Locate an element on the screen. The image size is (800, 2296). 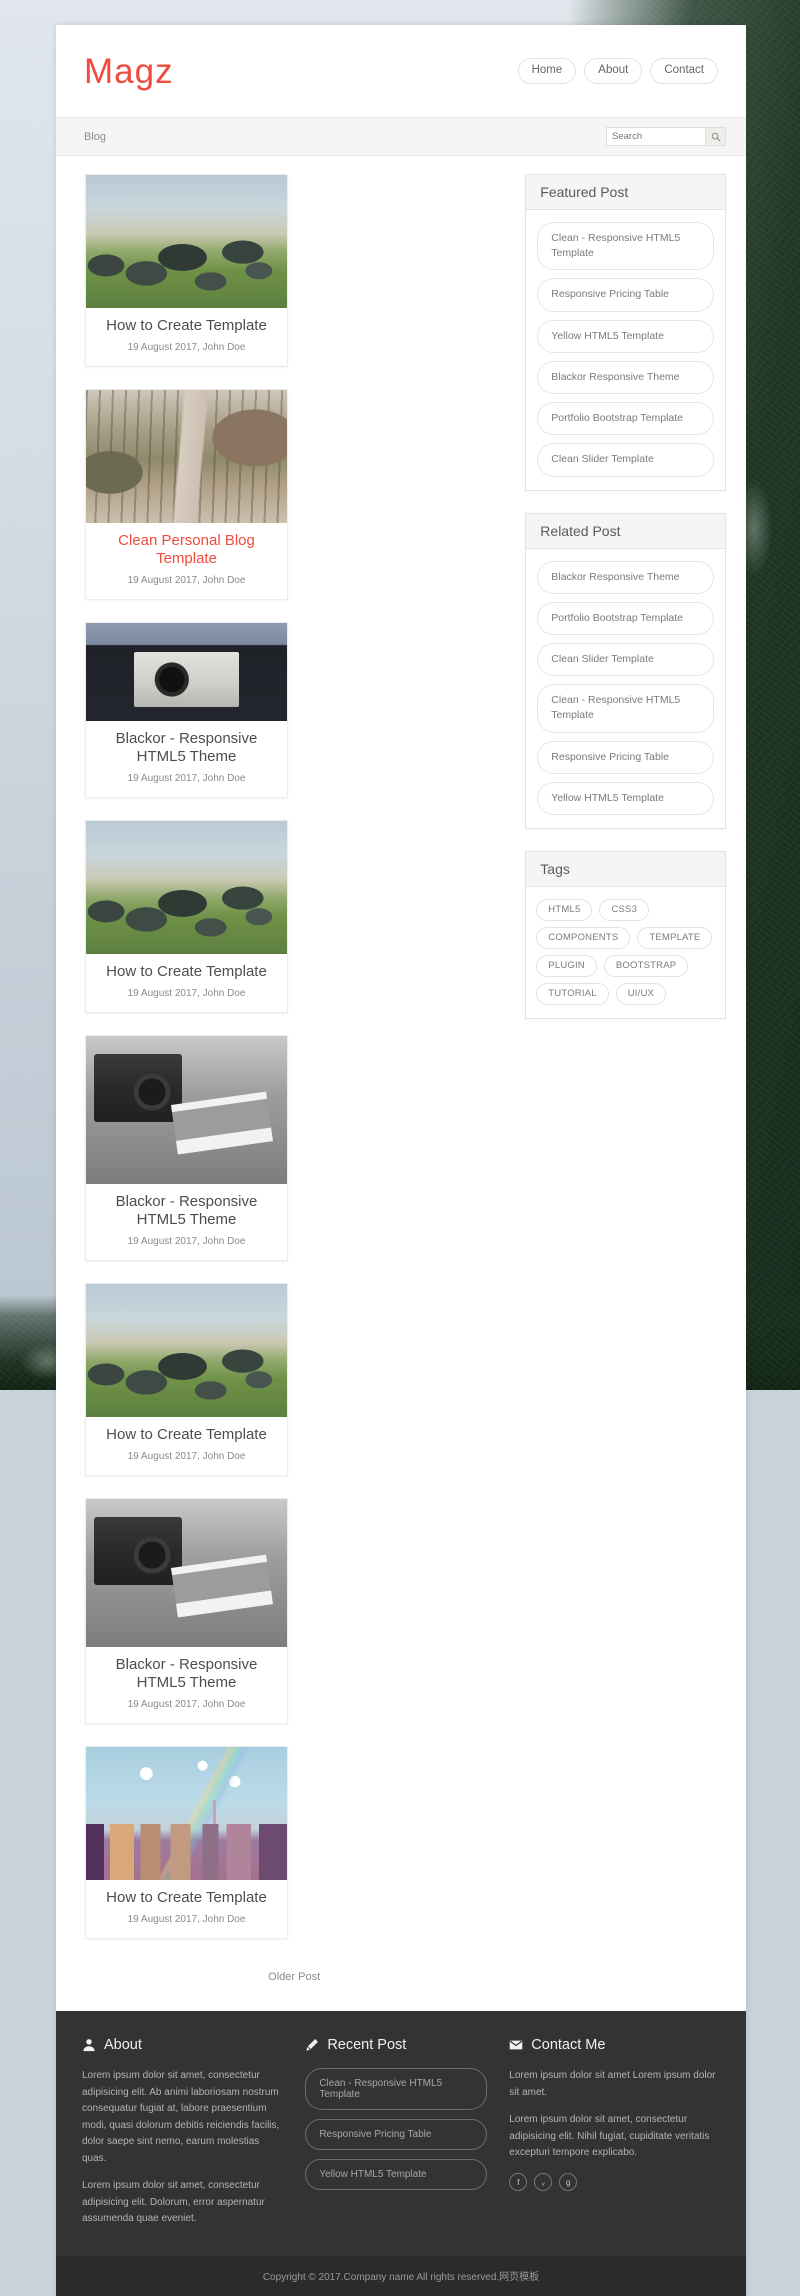
footer-about-title: About is located at coordinates (123, 2045).